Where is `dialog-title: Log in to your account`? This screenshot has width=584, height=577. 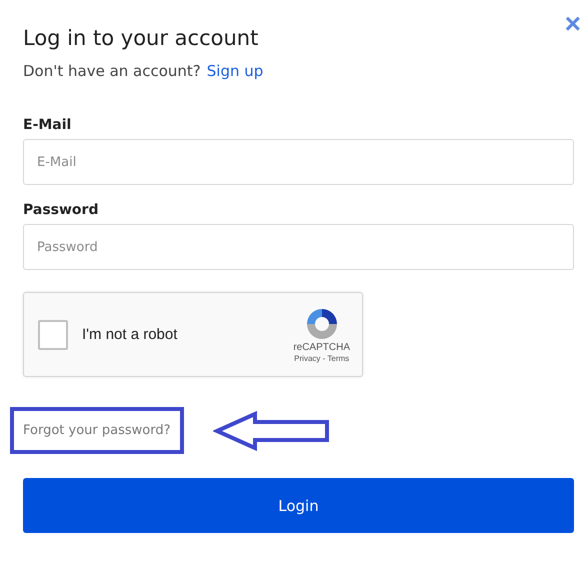 dialog-title: Log in to your account is located at coordinates (140, 38).